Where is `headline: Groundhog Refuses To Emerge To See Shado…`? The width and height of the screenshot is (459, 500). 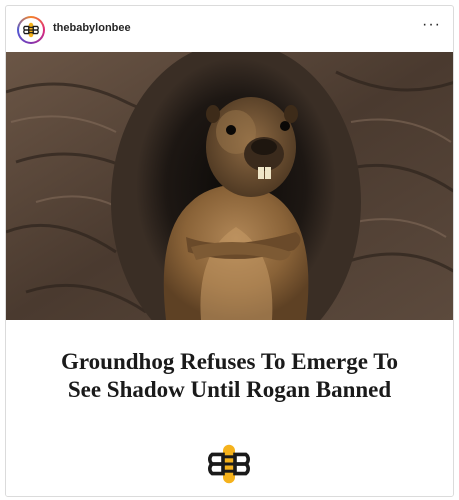 headline: Groundhog Refuses To Emerge To See Shado… is located at coordinates (229, 376).